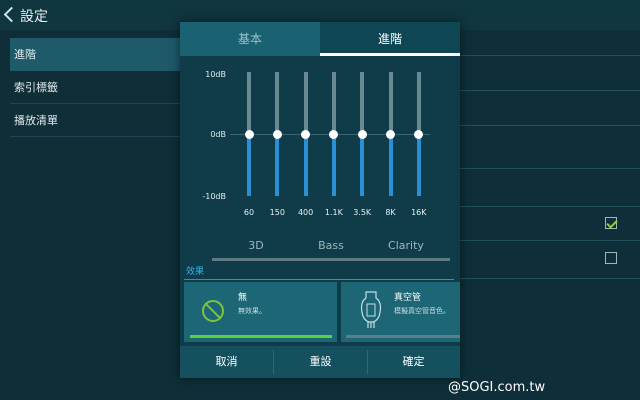  What do you see at coordinates (261, 336) in the screenshot?
I see `effect-selected-bar` at bounding box center [261, 336].